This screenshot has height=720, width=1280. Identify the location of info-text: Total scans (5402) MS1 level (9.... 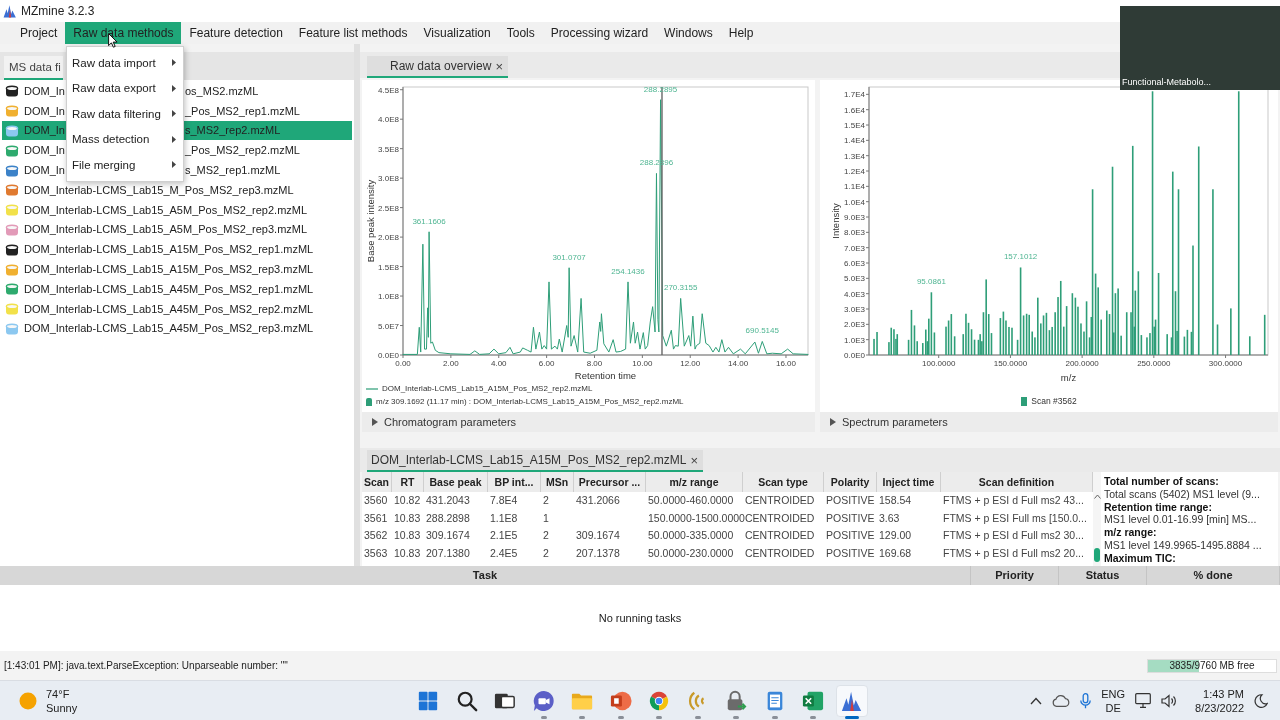
(1182, 494).